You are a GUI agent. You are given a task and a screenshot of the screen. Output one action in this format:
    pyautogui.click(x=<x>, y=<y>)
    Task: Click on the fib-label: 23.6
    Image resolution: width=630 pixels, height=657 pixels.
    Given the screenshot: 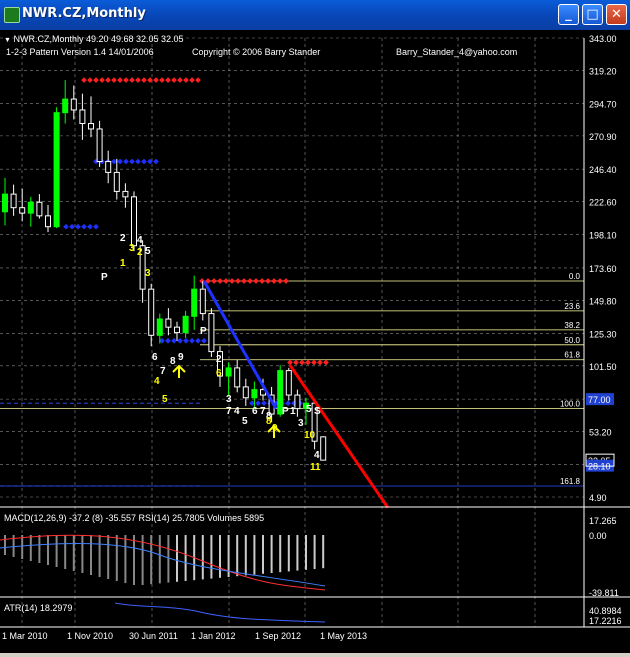 What is the action you would take?
    pyautogui.click(x=572, y=306)
    